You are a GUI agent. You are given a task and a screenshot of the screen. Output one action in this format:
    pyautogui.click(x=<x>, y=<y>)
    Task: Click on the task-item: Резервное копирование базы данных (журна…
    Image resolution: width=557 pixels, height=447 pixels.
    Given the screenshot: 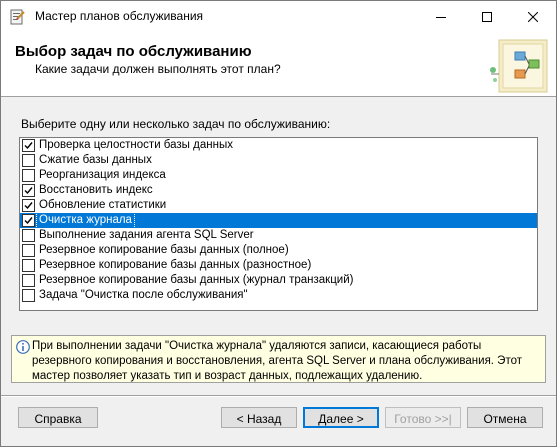 What is the action you would take?
    pyautogui.click(x=278, y=280)
    